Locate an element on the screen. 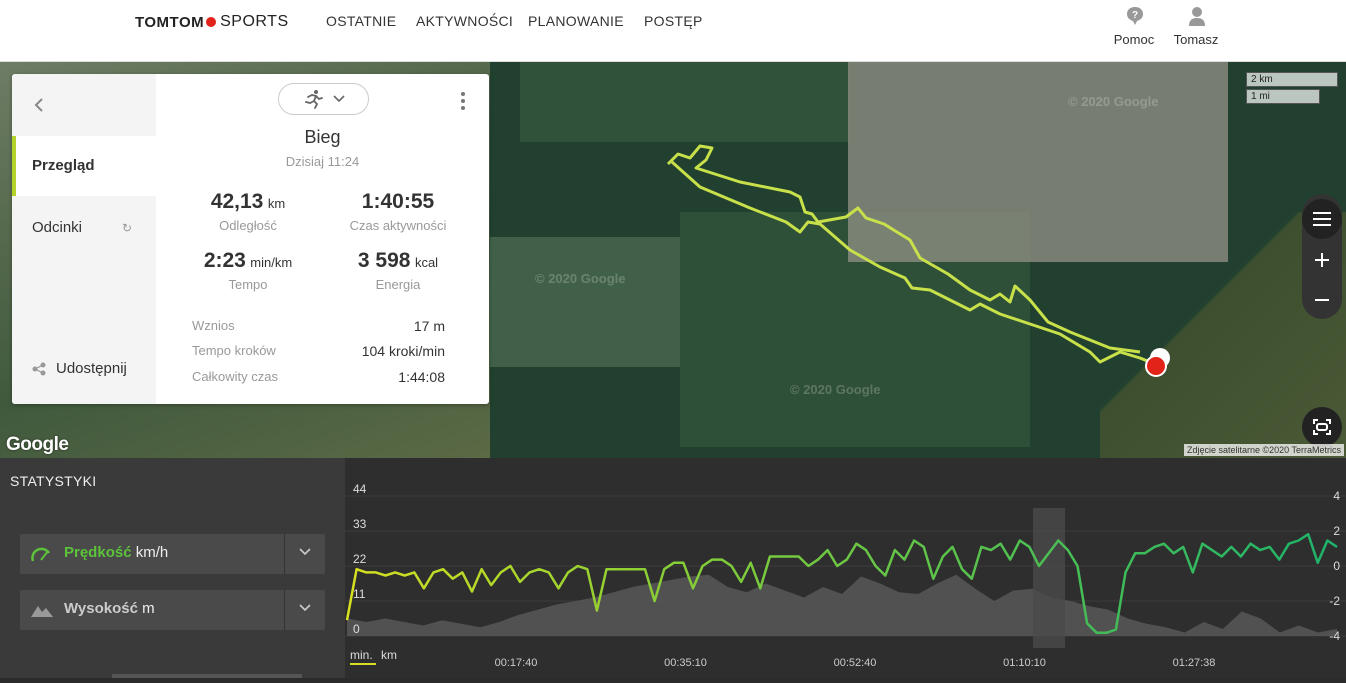 Image resolution: width=1346 pixels, height=683 pixels. logo-dot-icon is located at coordinates (211, 22).